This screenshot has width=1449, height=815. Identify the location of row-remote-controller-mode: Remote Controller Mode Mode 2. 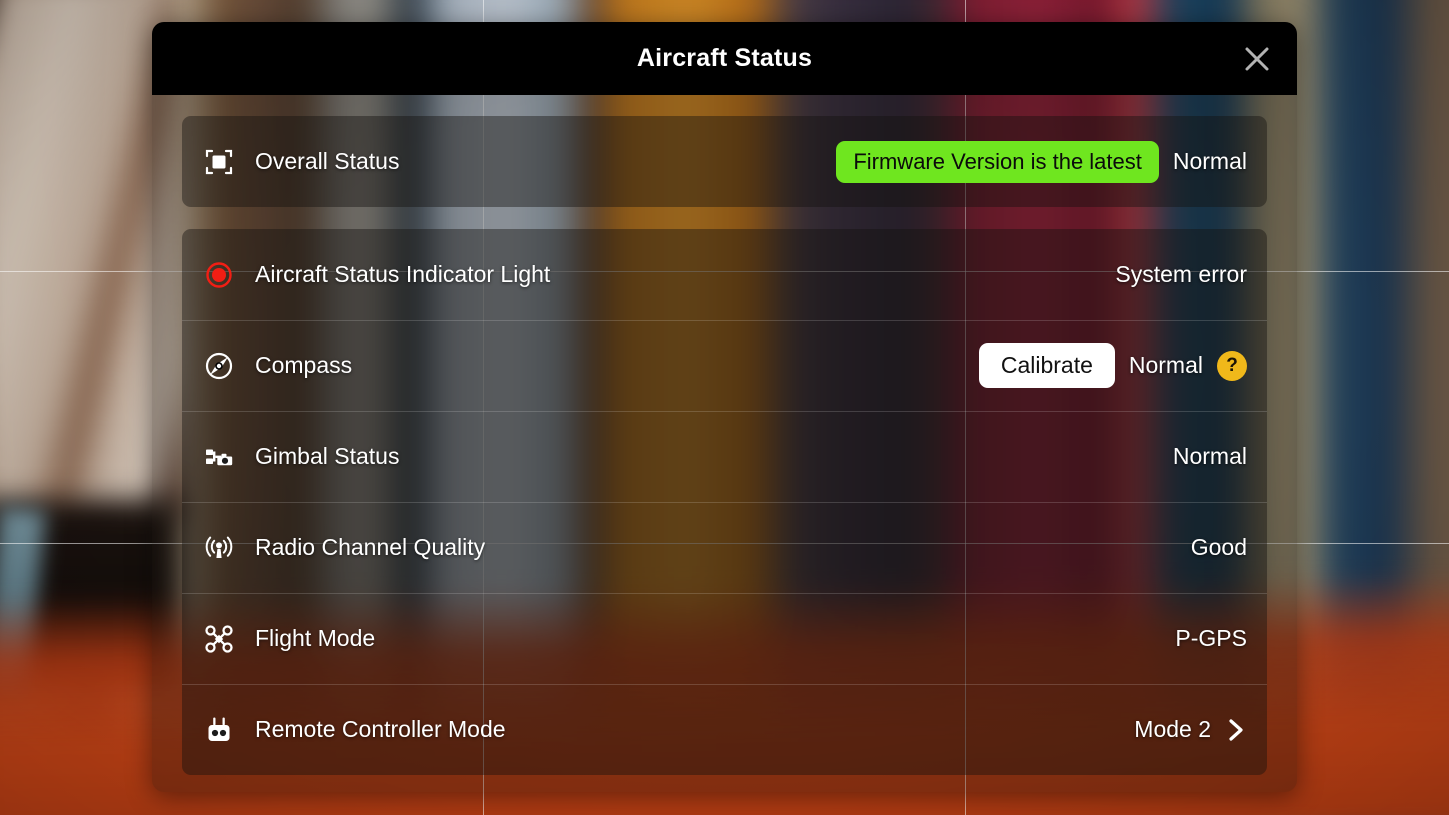
(724, 729).